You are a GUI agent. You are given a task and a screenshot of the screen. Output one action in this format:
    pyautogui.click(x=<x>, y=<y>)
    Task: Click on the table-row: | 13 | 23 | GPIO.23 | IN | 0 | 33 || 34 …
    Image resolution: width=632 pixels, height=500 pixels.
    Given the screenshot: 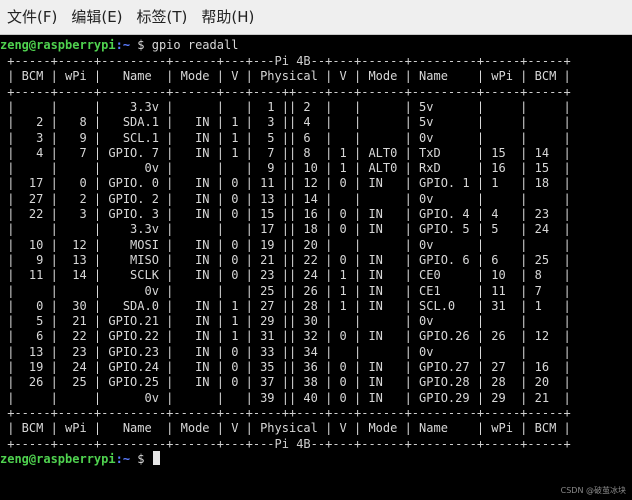 What is the action you would take?
    pyautogui.click(x=285, y=351)
    